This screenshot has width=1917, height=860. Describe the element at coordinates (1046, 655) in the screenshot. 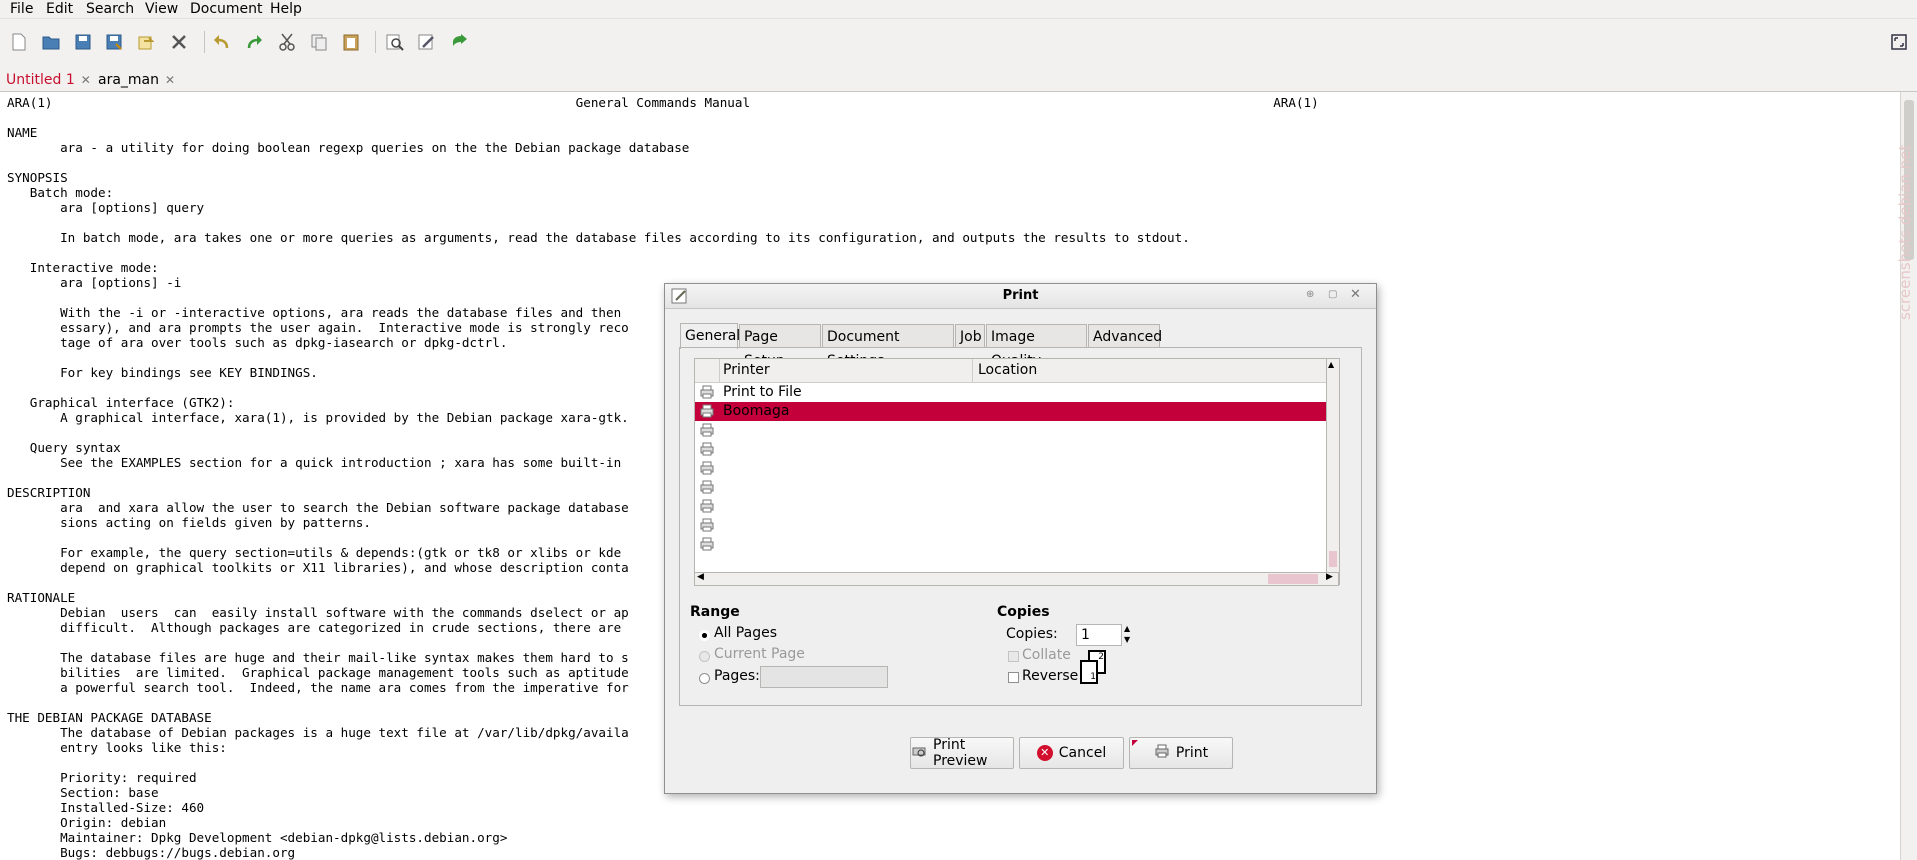

I see `collate-label: Collate` at that location.